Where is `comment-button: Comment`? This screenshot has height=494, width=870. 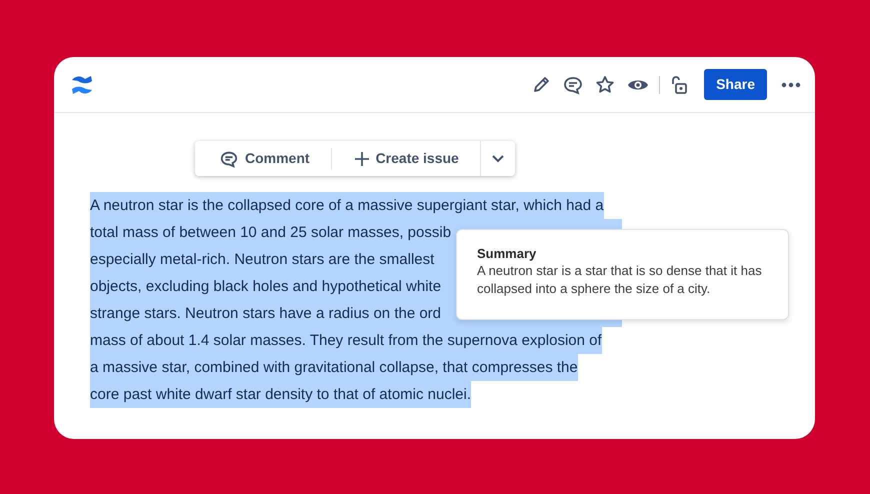 comment-button: Comment is located at coordinates (263, 158).